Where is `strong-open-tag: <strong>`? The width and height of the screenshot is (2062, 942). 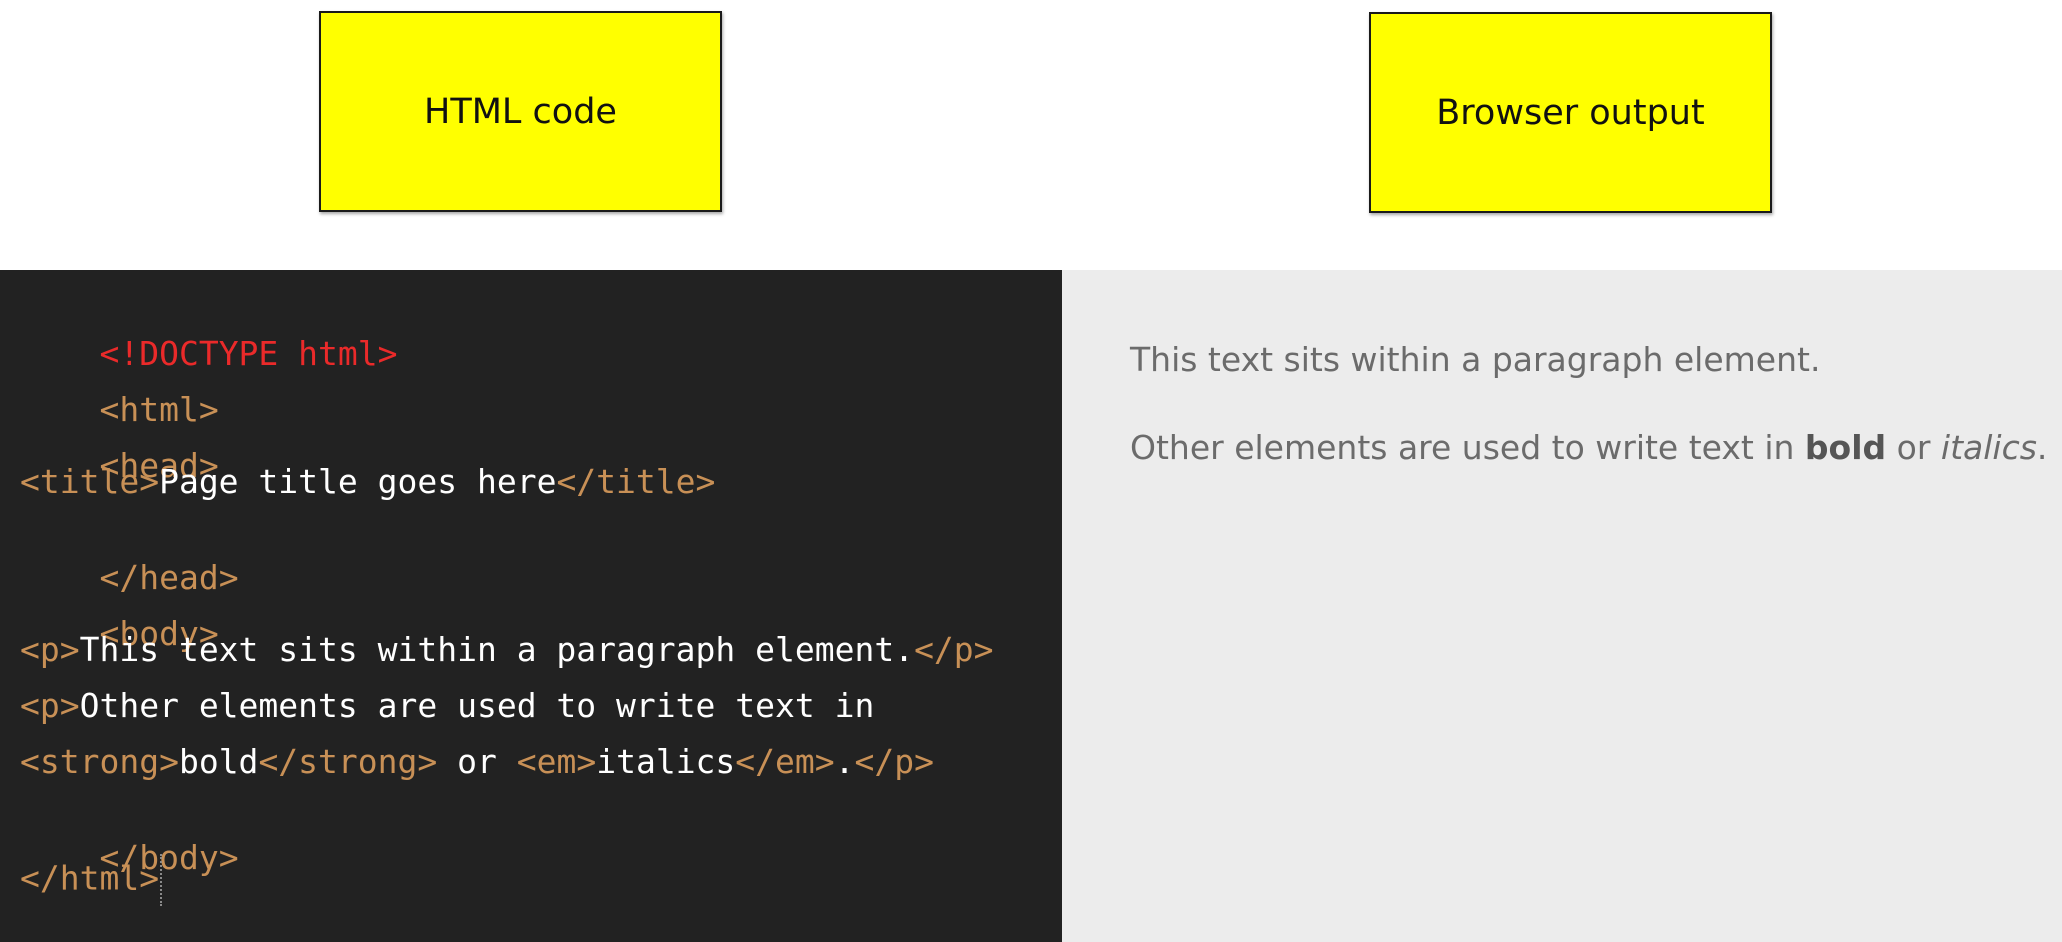
strong-open-tag: <strong> is located at coordinates (99, 761).